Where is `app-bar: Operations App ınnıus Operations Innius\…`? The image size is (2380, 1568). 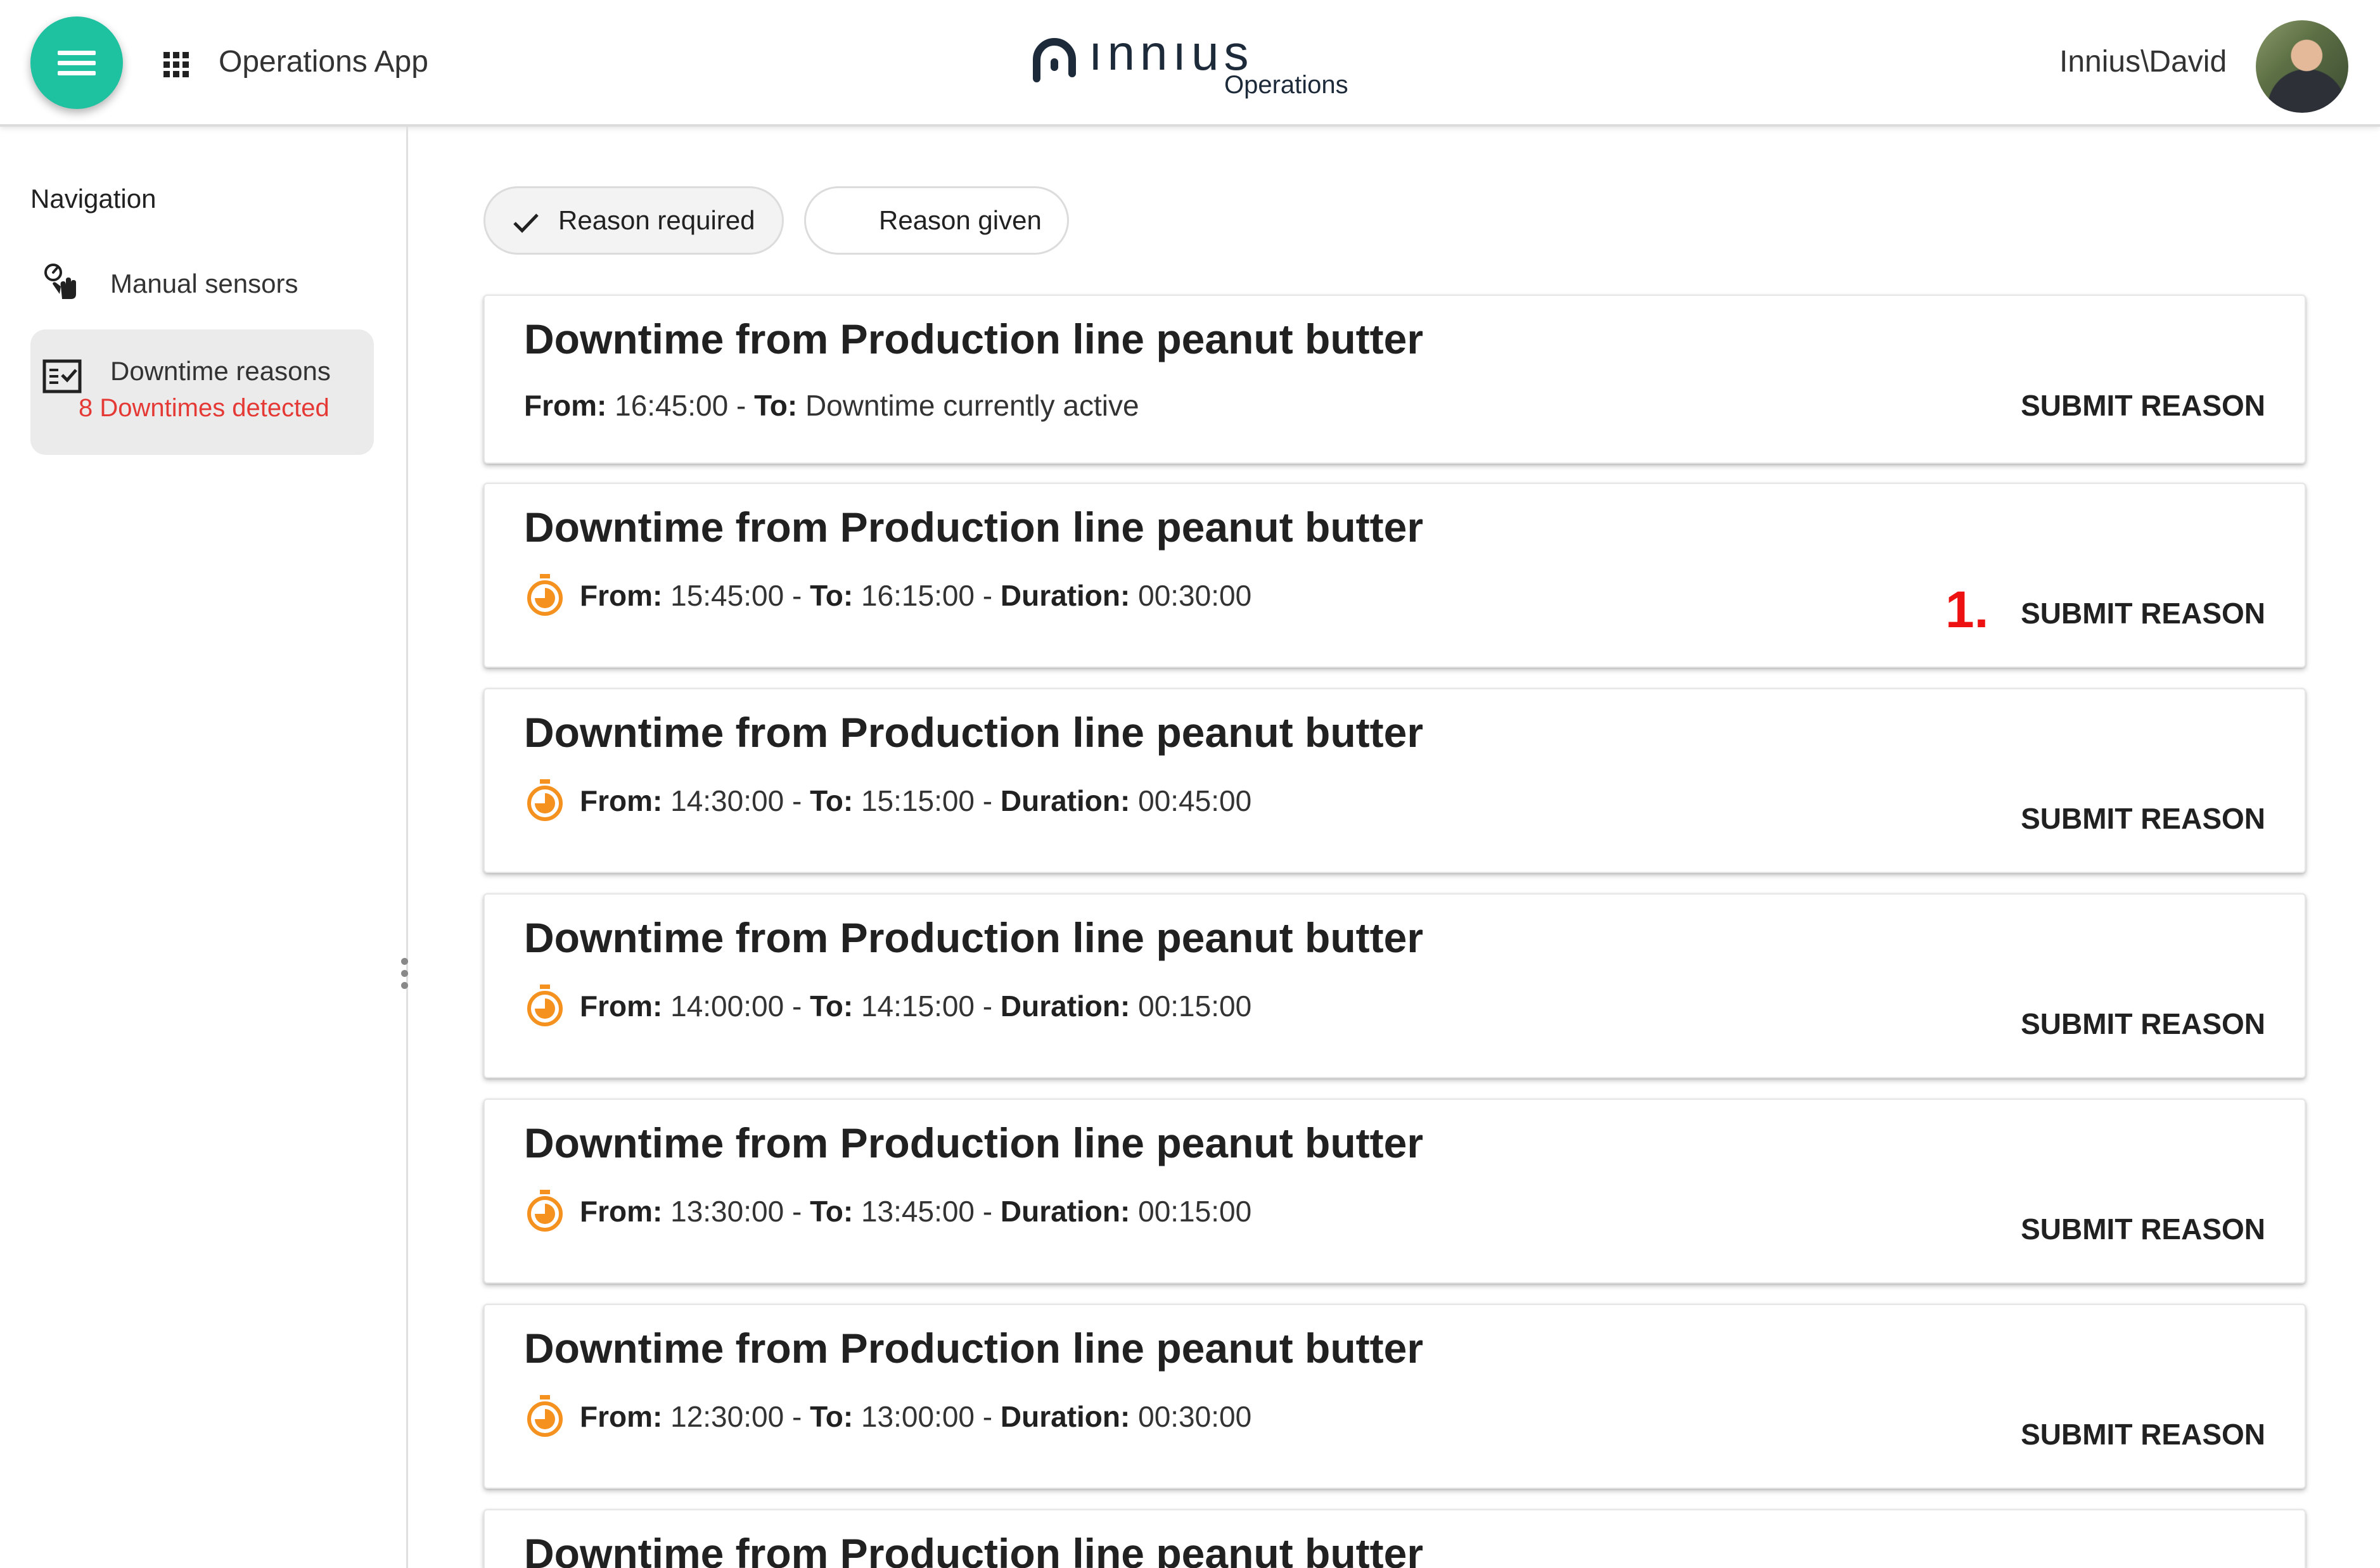
app-bar: Operations App ınnıus Operations Innius\… is located at coordinates (1190, 63).